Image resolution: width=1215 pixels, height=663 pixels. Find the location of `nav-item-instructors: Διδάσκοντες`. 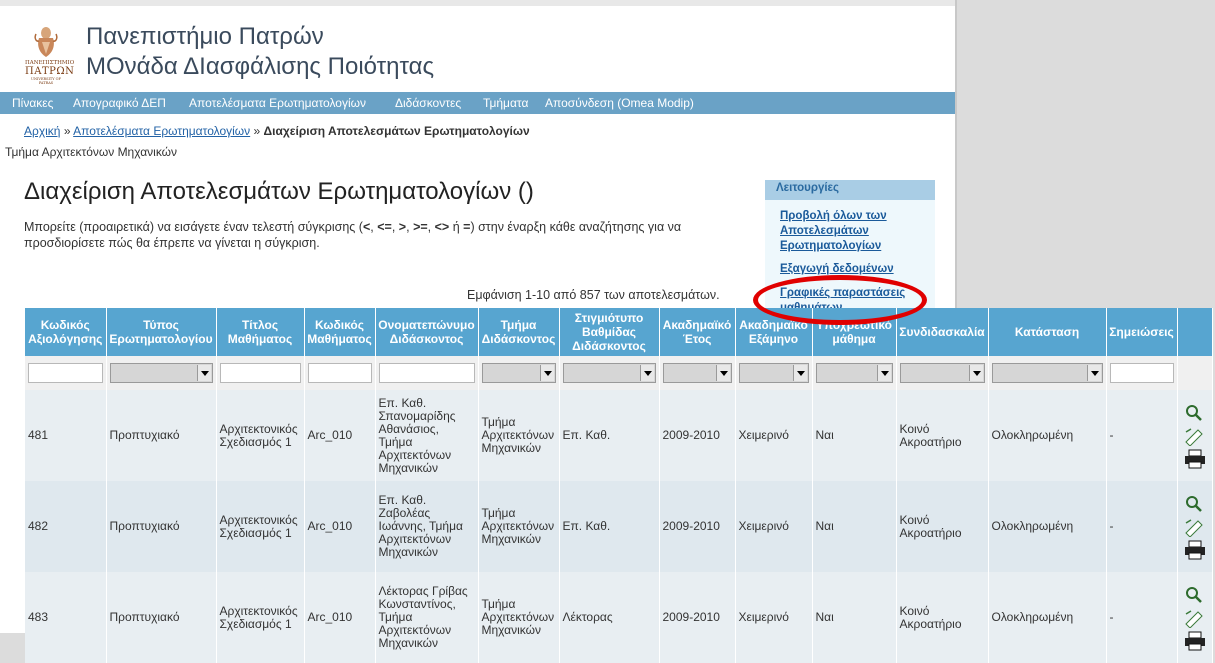

nav-item-instructors: Διδάσκοντες is located at coordinates (428, 103).